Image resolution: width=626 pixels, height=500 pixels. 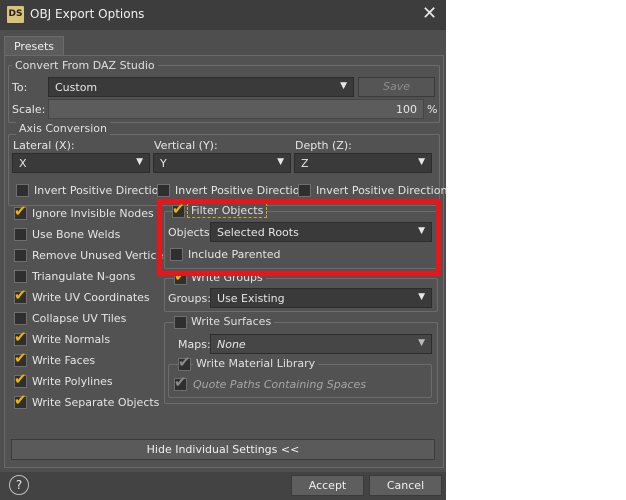 What do you see at coordinates (241, 190) in the screenshot?
I see `invert-y-label: Invert Positive Direction` at bounding box center [241, 190].